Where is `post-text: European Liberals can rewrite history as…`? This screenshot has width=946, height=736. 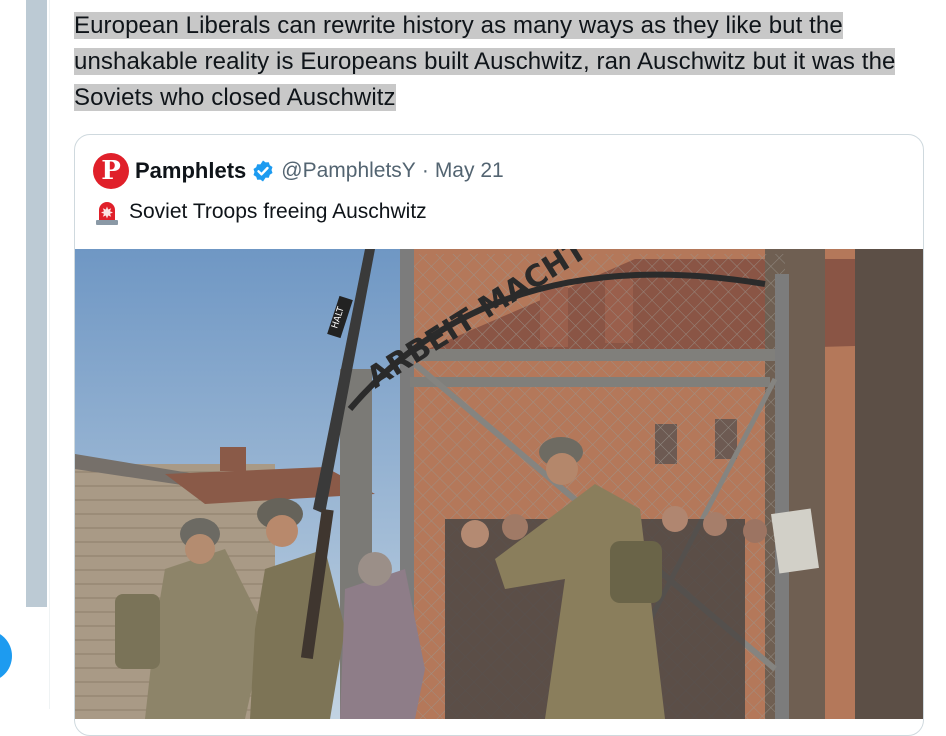 post-text: European Liberals can rewrite history as… is located at coordinates (498, 62).